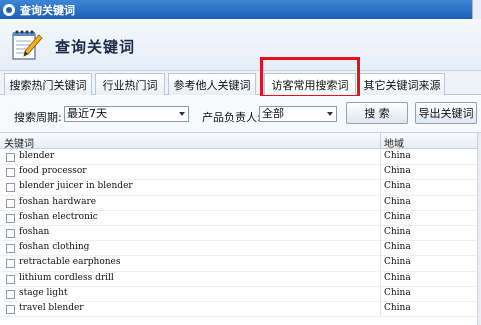 The height and width of the screenshot is (325, 481). Describe the element at coordinates (76, 186) in the screenshot. I see `keyword-cell: blender juicer in blender` at that location.